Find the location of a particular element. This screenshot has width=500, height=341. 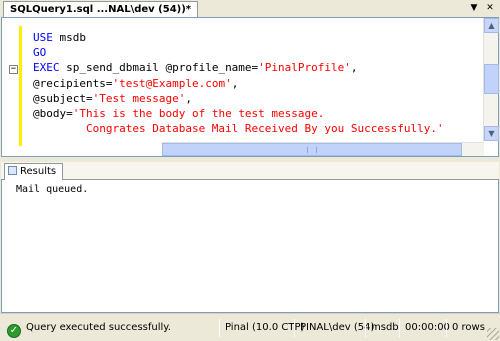

sql-string: 'This is the body of the test message. is located at coordinates (198, 114).